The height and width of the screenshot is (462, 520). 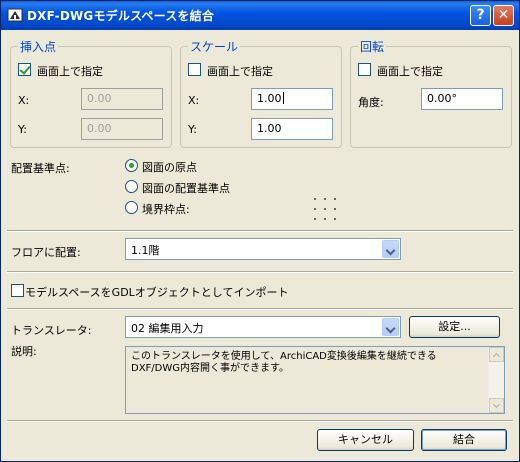 What do you see at coordinates (371, 102) in the screenshot?
I see `rotation-angle-label: 角度:` at bounding box center [371, 102].